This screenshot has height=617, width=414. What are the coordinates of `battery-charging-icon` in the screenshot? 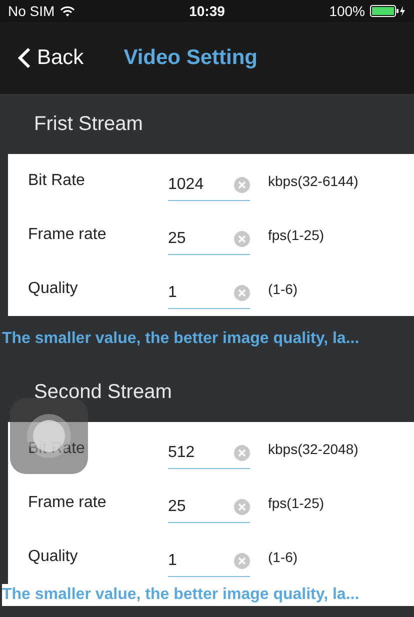 It's located at (388, 11).